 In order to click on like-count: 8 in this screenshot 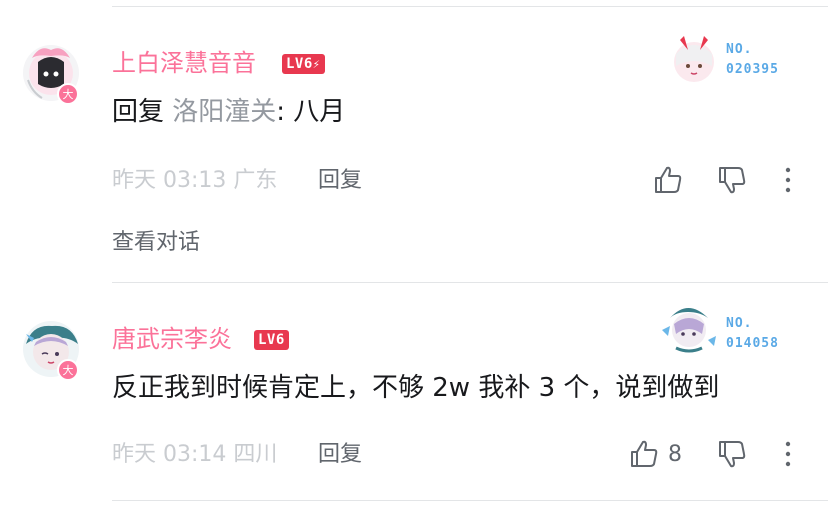, I will do `click(675, 454)`.